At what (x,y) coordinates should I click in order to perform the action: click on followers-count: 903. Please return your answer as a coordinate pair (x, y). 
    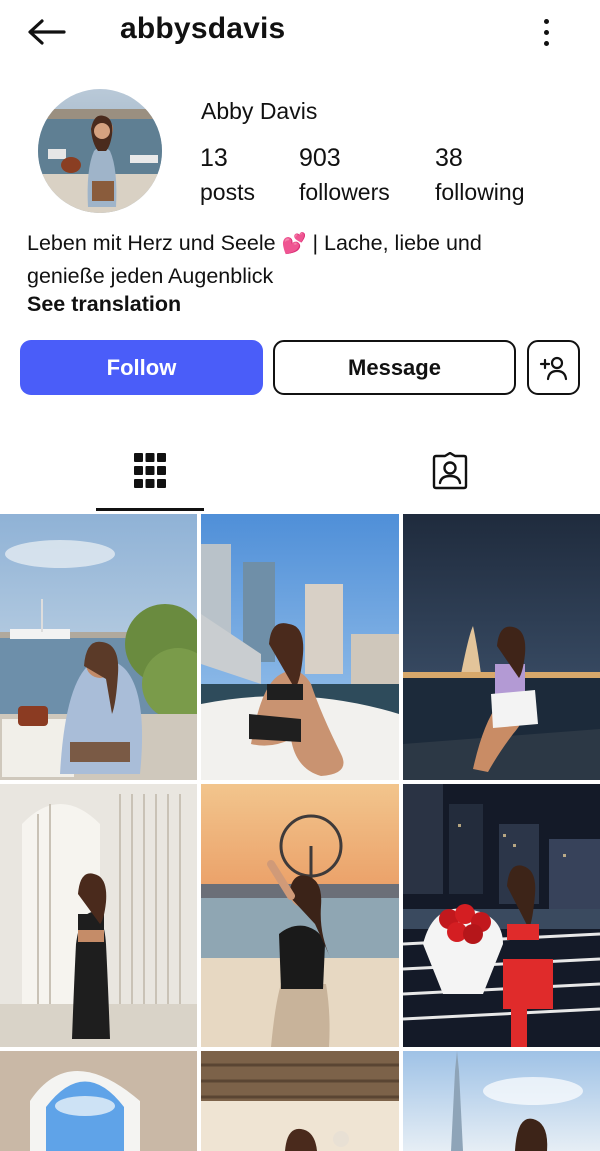
    Looking at the image, I should click on (320, 158).